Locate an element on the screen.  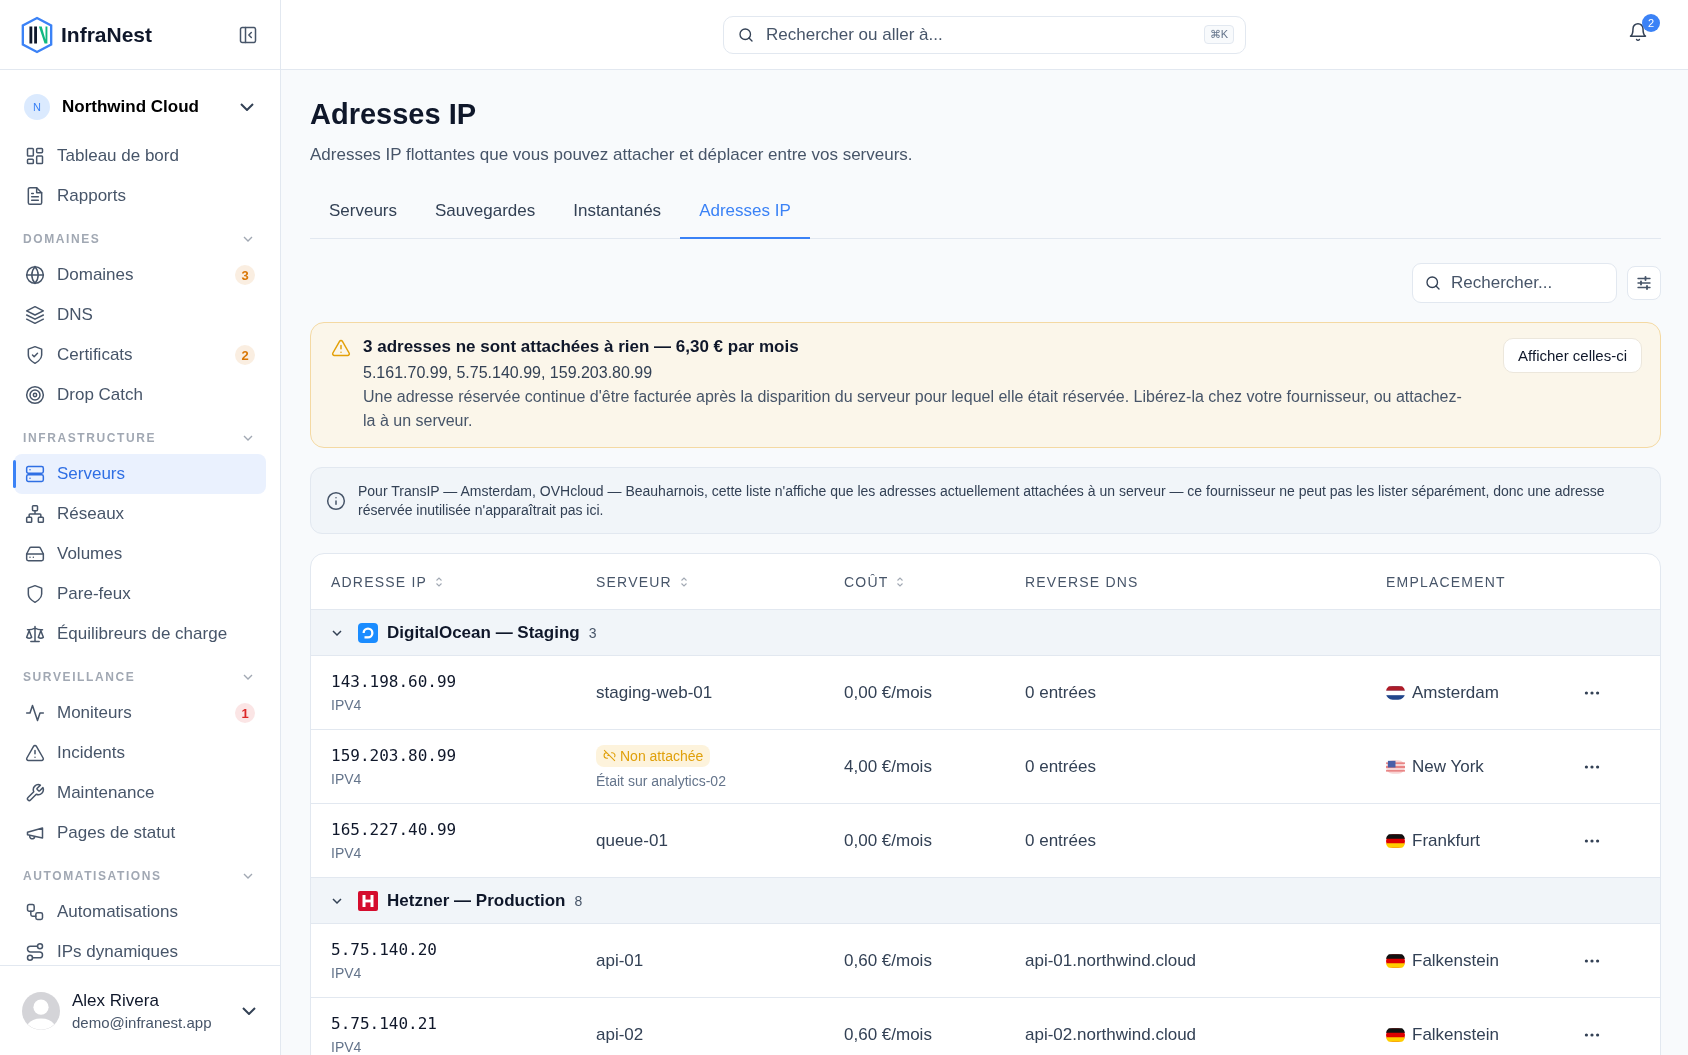
location: New York is located at coordinates (1448, 766).